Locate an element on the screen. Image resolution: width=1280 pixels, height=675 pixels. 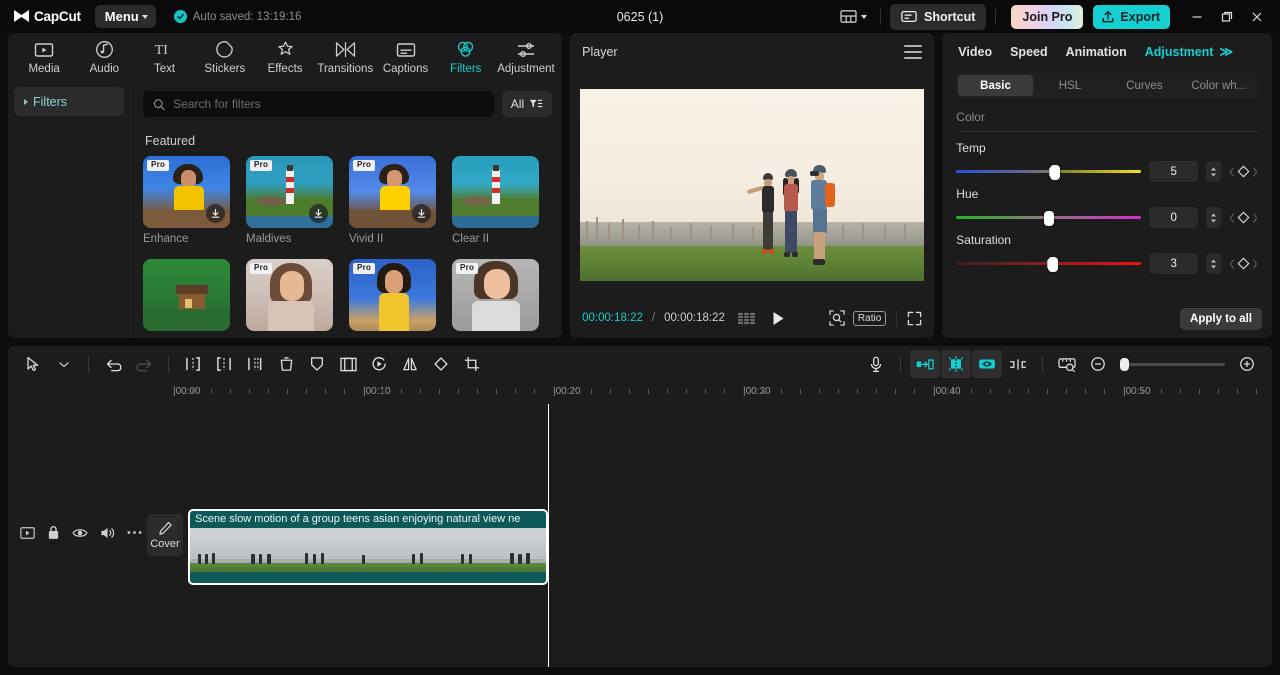
temp-slider is located at coordinates (1049, 172).